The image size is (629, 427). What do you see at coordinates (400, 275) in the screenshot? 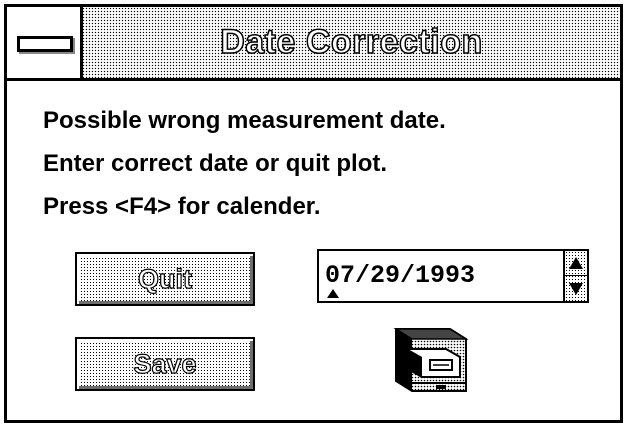
I see `date-value: 07/29/1993` at bounding box center [400, 275].